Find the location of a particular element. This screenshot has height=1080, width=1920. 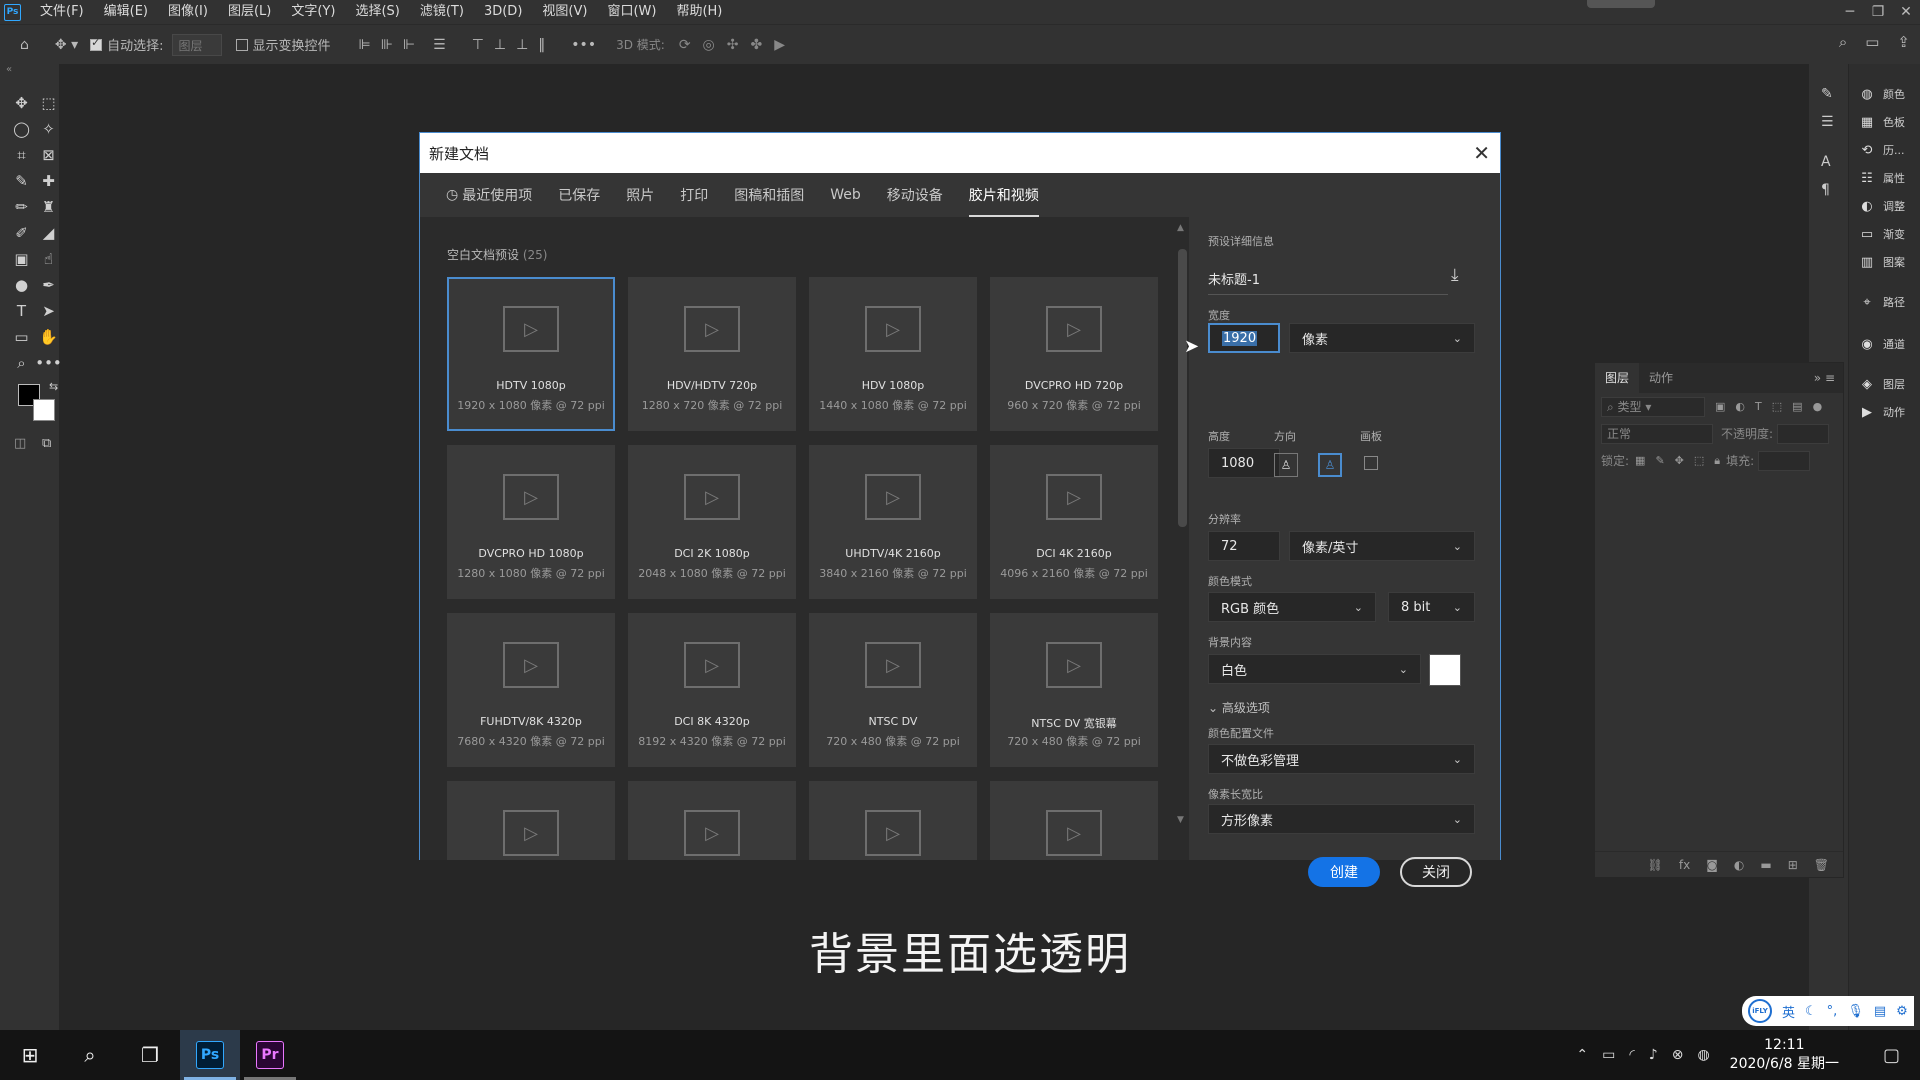

swap-colors-icon: ⇆ is located at coordinates (53, 386).